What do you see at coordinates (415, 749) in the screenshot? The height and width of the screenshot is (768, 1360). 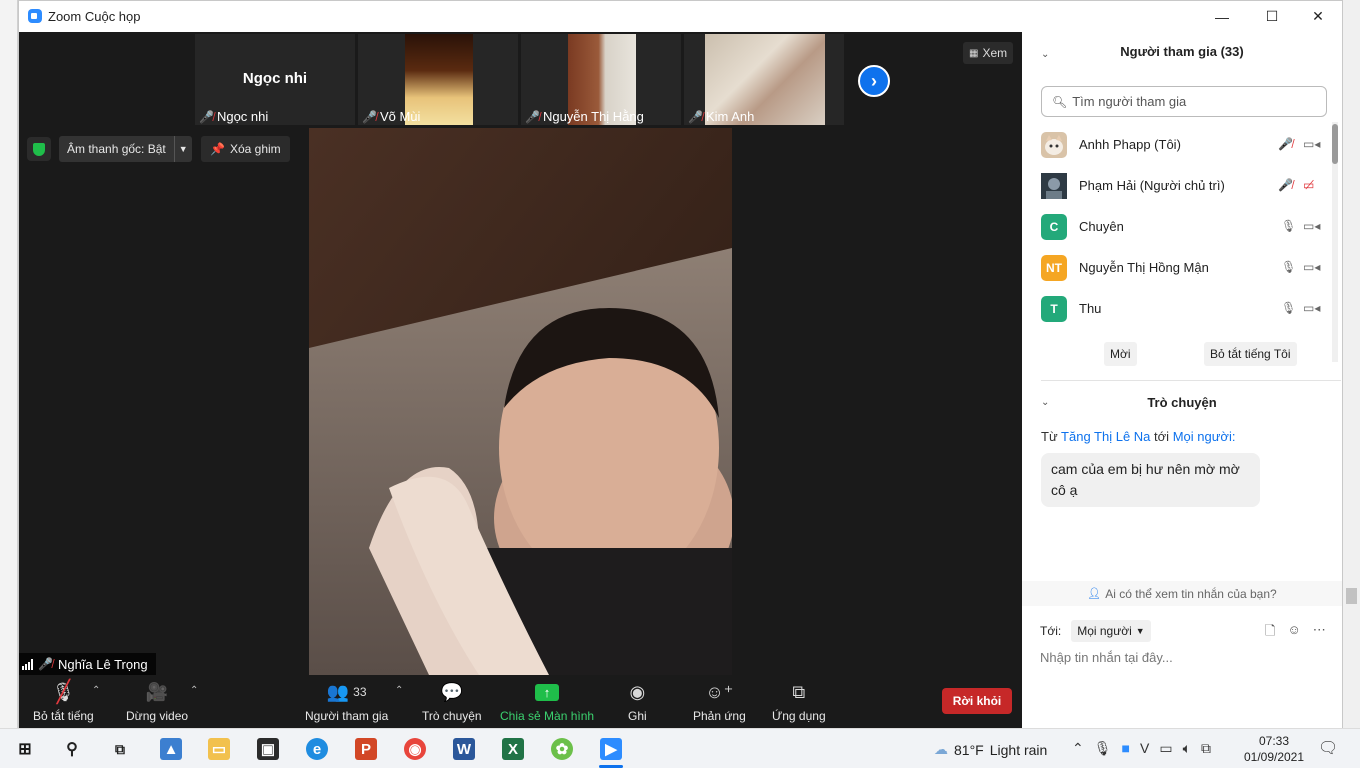 I see `chrome-icon: ◉` at bounding box center [415, 749].